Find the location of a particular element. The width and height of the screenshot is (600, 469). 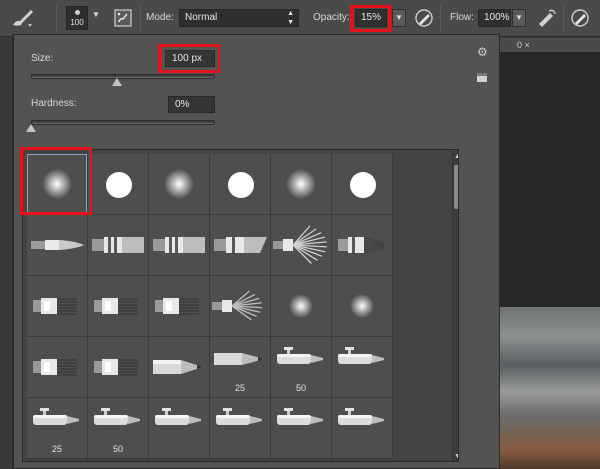

brush-tip-angled-banded-icon is located at coordinates (240, 245).